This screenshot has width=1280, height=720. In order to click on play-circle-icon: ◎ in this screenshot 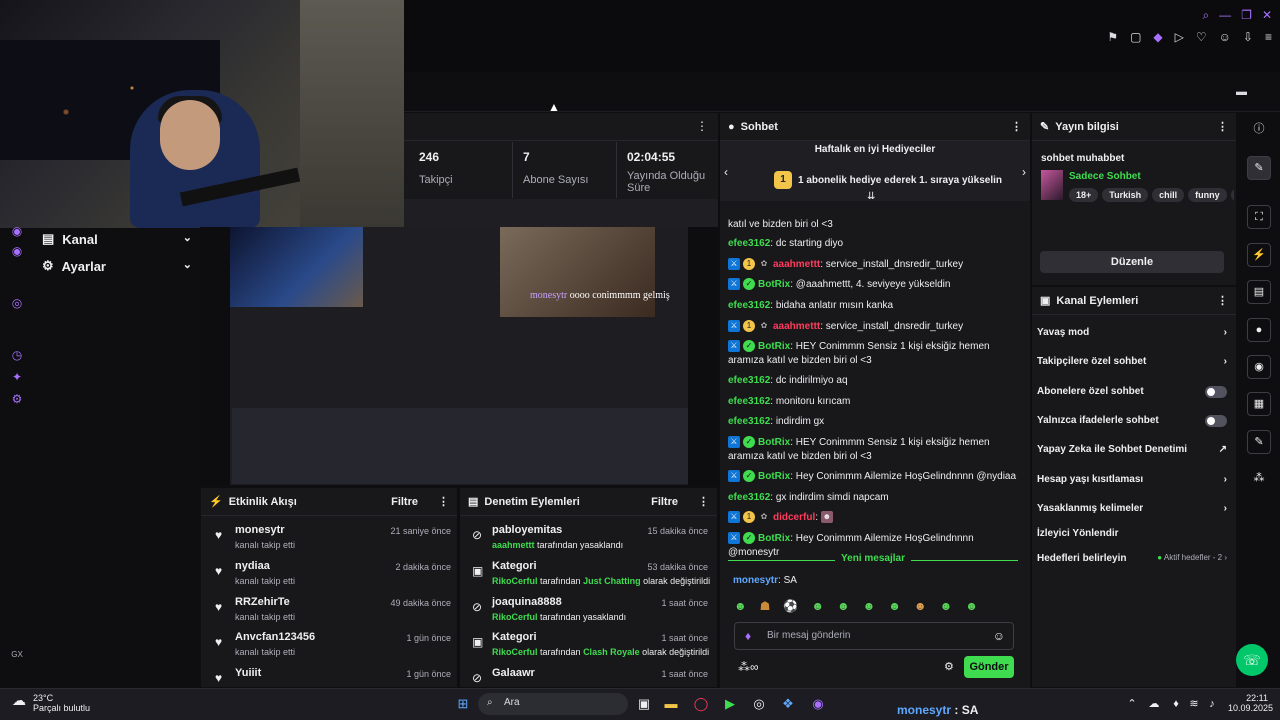, I will do `click(17, 303)`.